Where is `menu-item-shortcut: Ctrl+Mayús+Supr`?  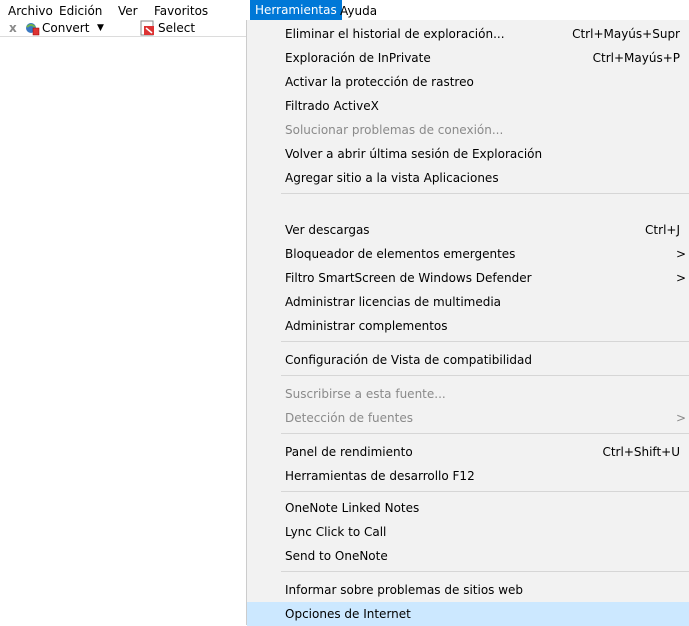
menu-item-shortcut: Ctrl+Mayús+Supr is located at coordinates (626, 34).